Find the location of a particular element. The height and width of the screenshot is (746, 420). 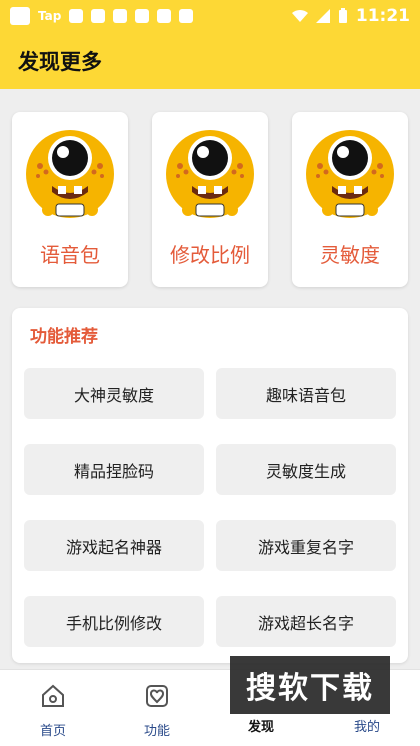

app-tag: Tap is located at coordinates (50, 16).